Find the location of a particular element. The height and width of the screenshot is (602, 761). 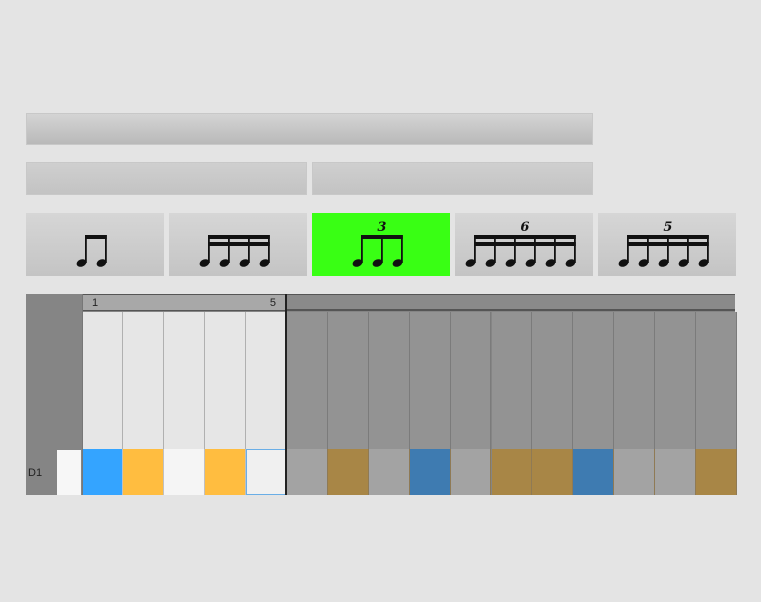

row-key is located at coordinates (69, 472).